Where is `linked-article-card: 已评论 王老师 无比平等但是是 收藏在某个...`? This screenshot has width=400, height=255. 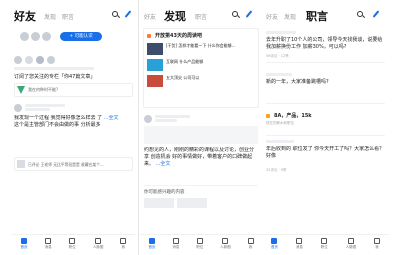 linked-article-card: 已评论 王老师 无比平等但是是 收藏在某个... is located at coordinates (73, 164).